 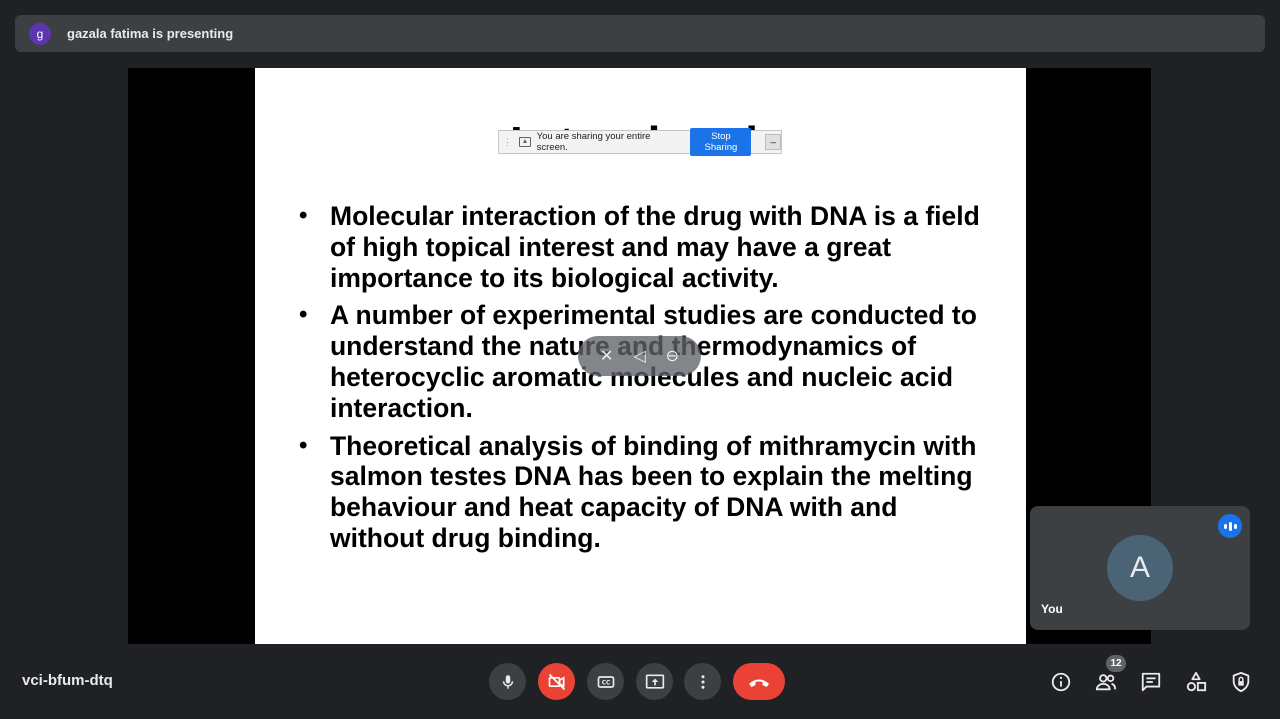 I want to click on present-now-button, so click(x=654, y=681).